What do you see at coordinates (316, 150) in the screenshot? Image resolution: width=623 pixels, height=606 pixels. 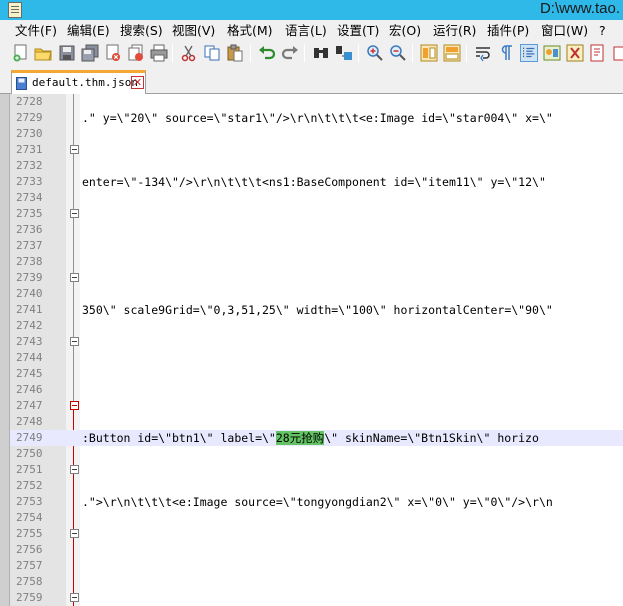 I see `code-line: 2731` at bounding box center [316, 150].